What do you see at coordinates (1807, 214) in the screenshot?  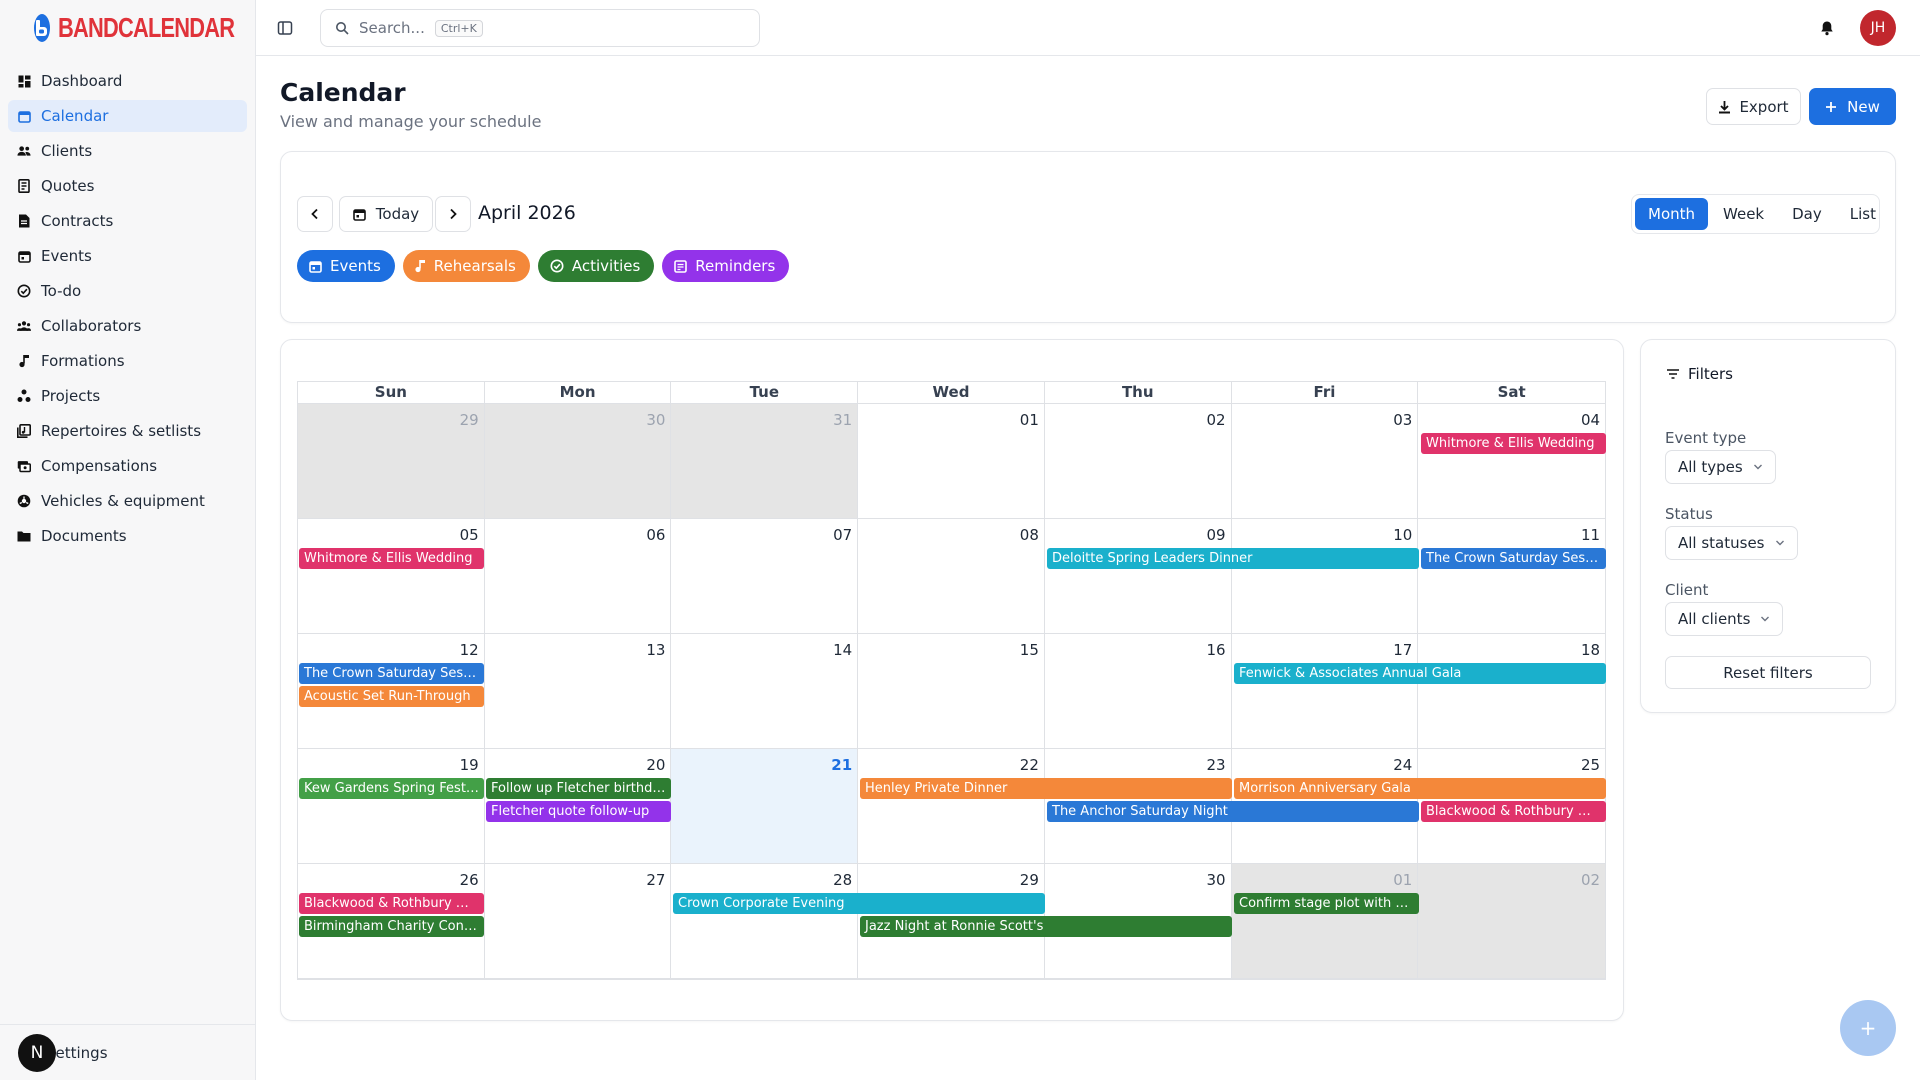 I see `view-day-button: Day` at bounding box center [1807, 214].